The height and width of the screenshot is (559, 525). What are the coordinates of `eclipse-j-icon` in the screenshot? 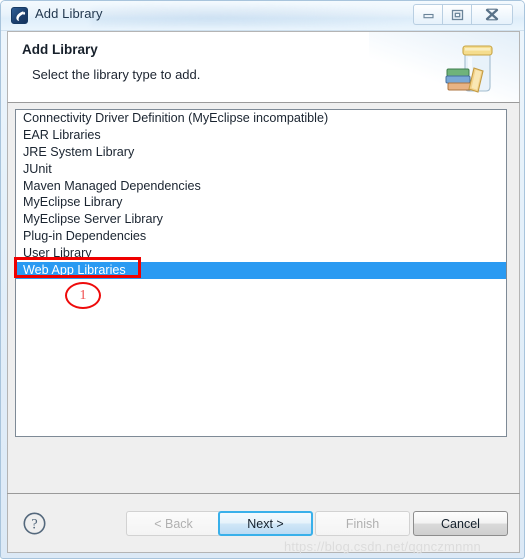 It's located at (19, 15).